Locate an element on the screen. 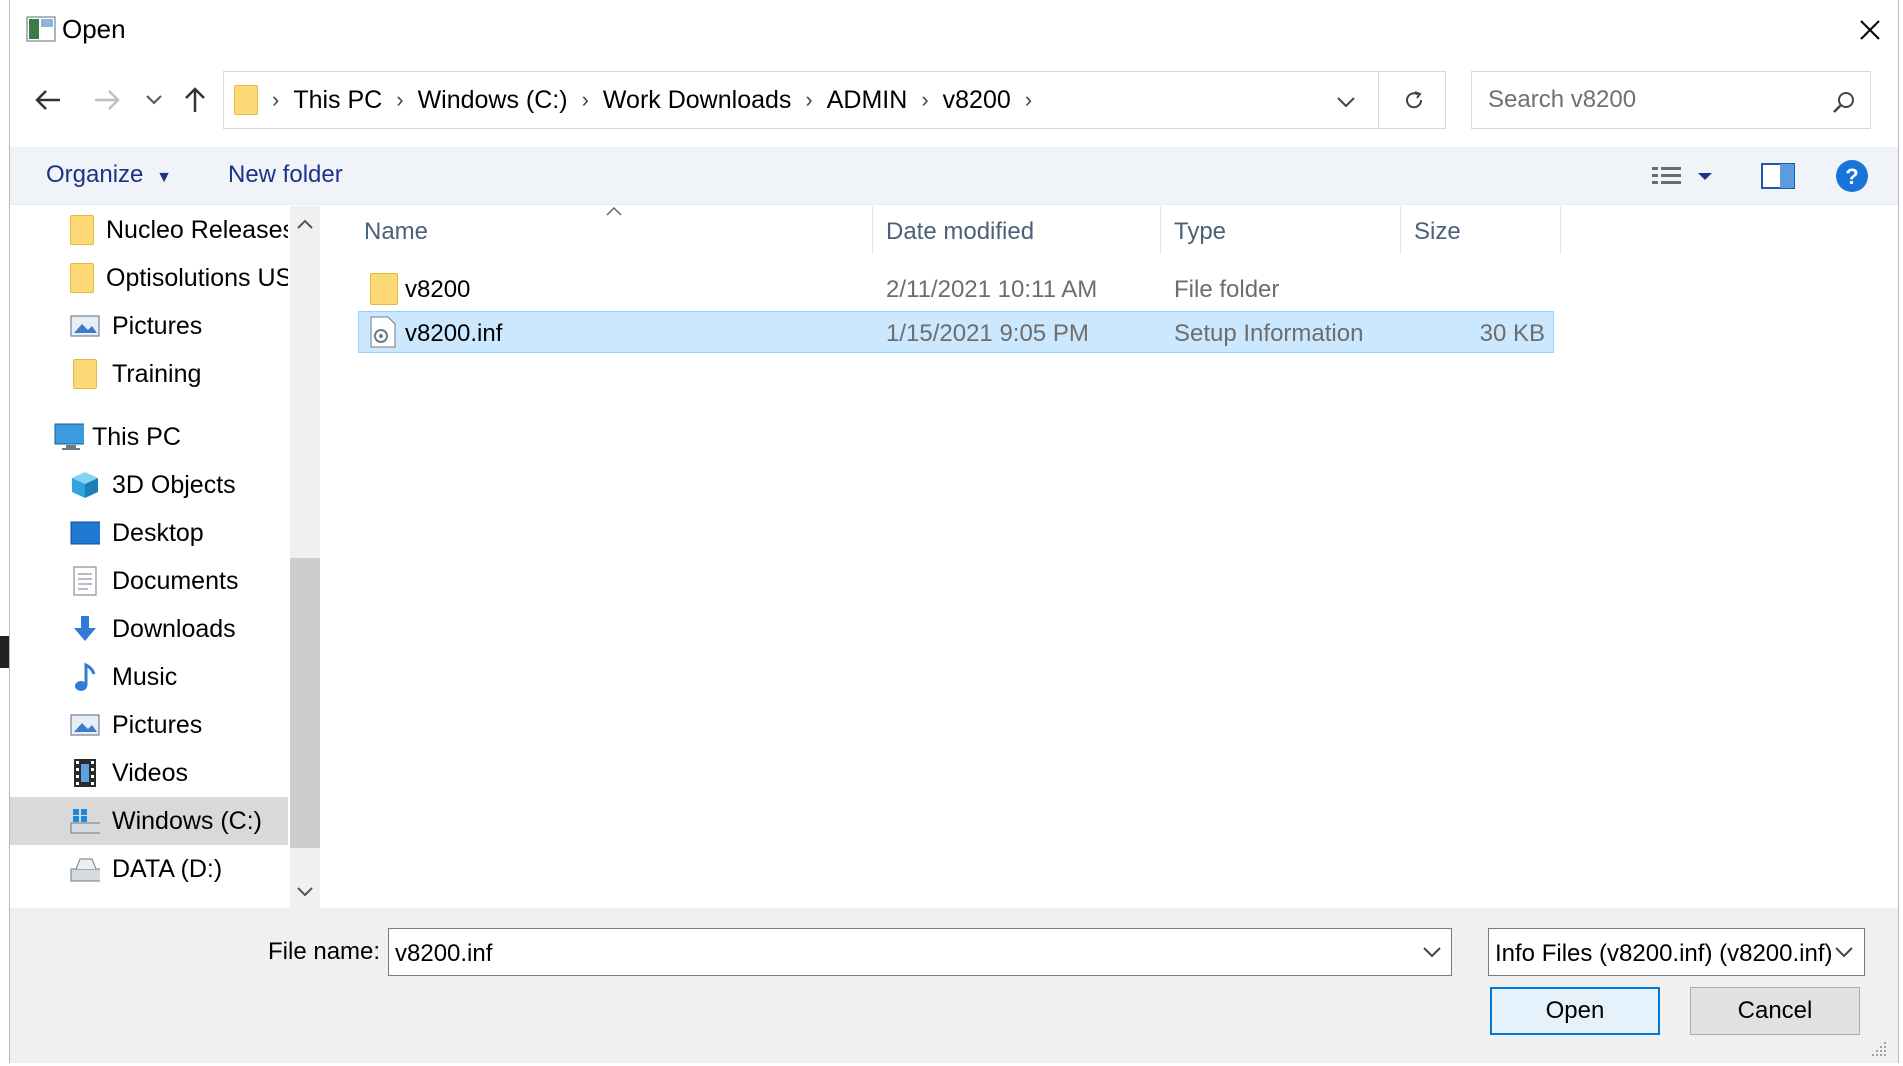 The height and width of the screenshot is (1066, 1903). file-size: 30 KB is located at coordinates (1512, 333).